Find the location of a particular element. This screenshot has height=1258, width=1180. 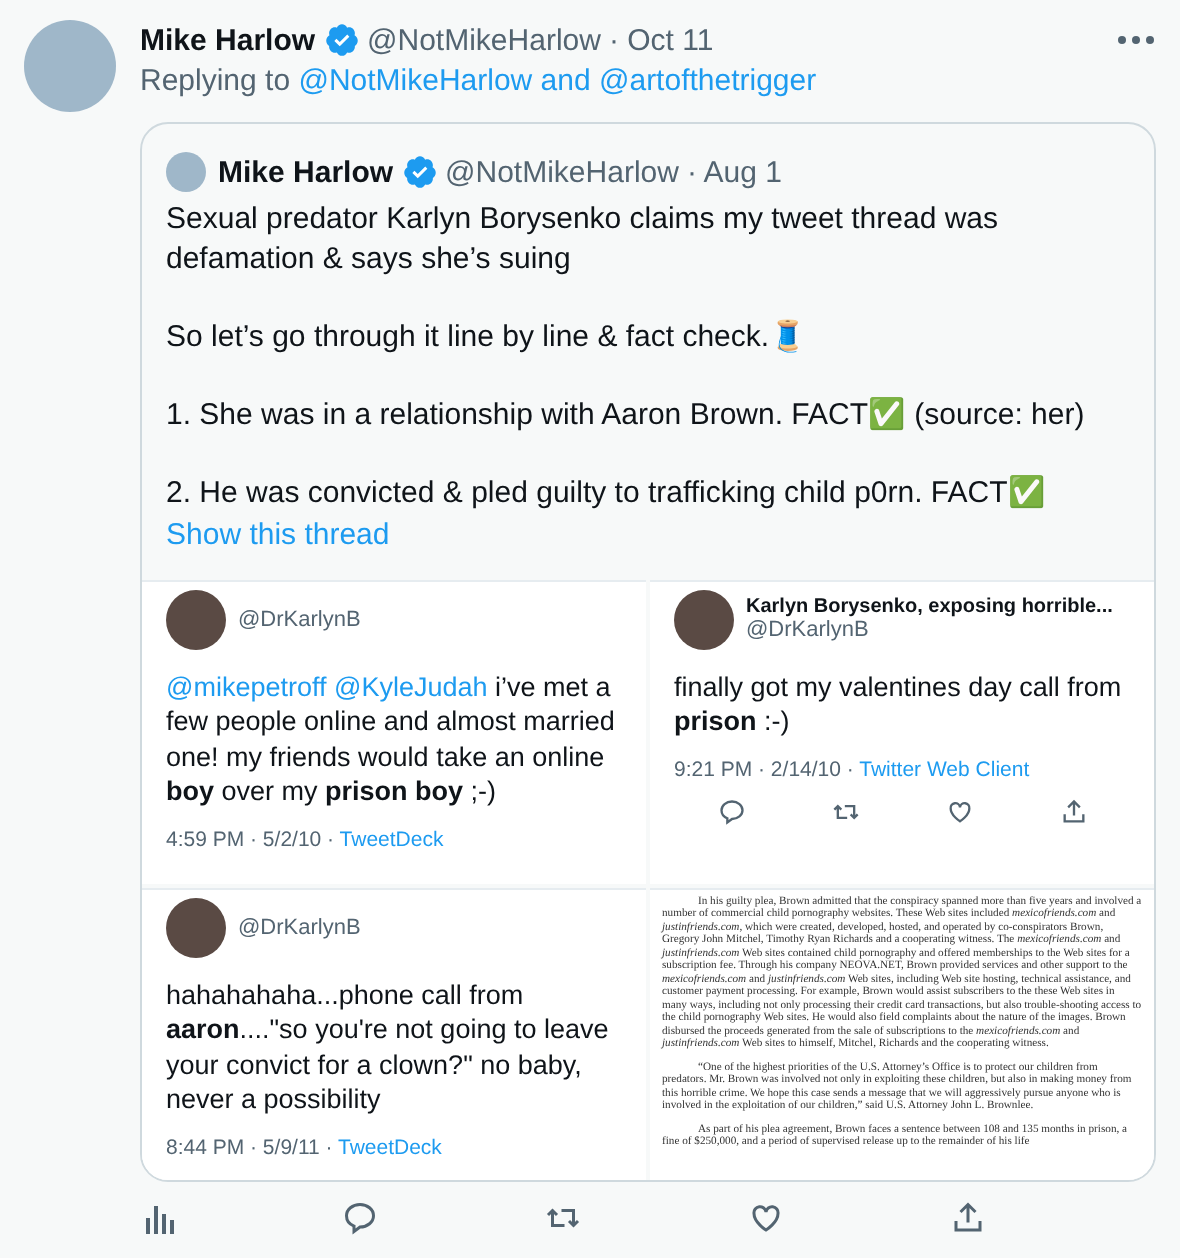

tweet-timestamp: 9:21 PM · 2/14/10 · is located at coordinates (764, 769).